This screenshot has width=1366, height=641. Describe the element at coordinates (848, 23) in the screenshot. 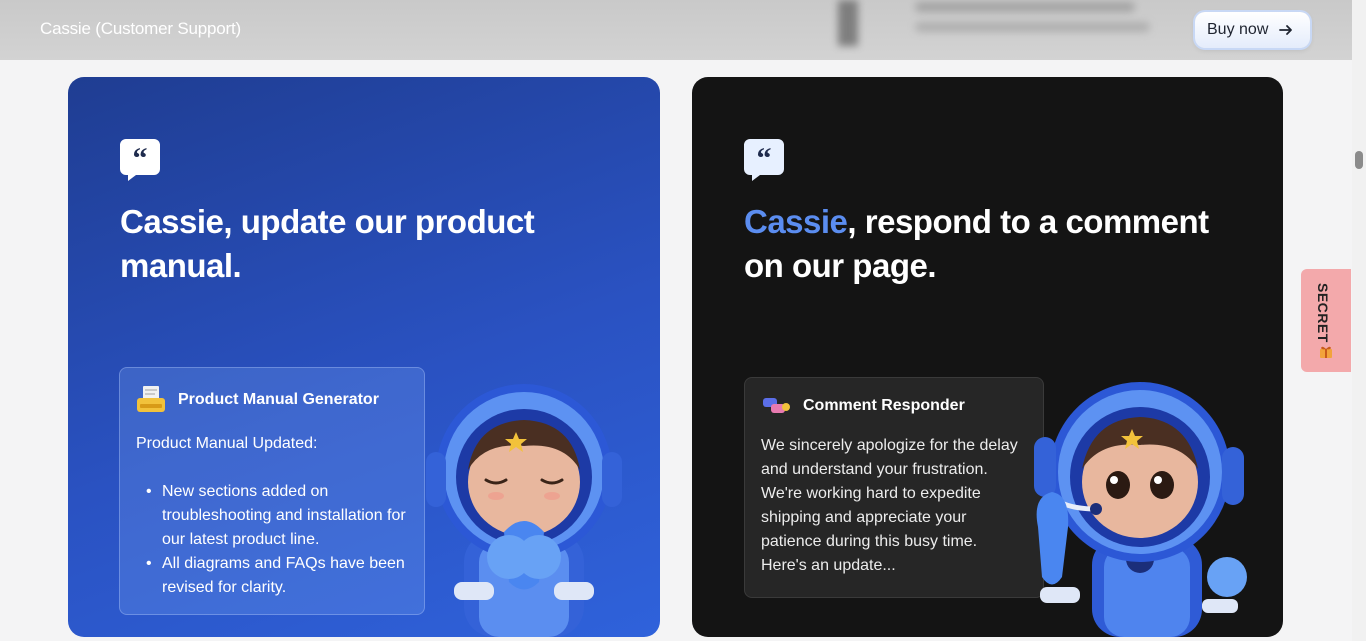

I see `blurred-background-image` at that location.